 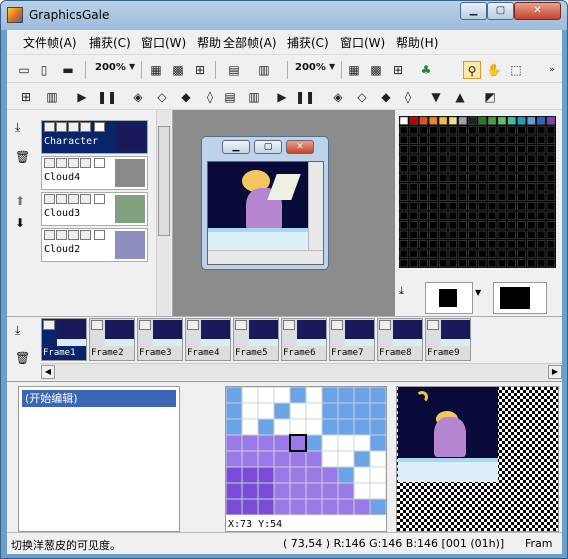 I want to click on layer-row: Cloud4, so click(x=94, y=173).